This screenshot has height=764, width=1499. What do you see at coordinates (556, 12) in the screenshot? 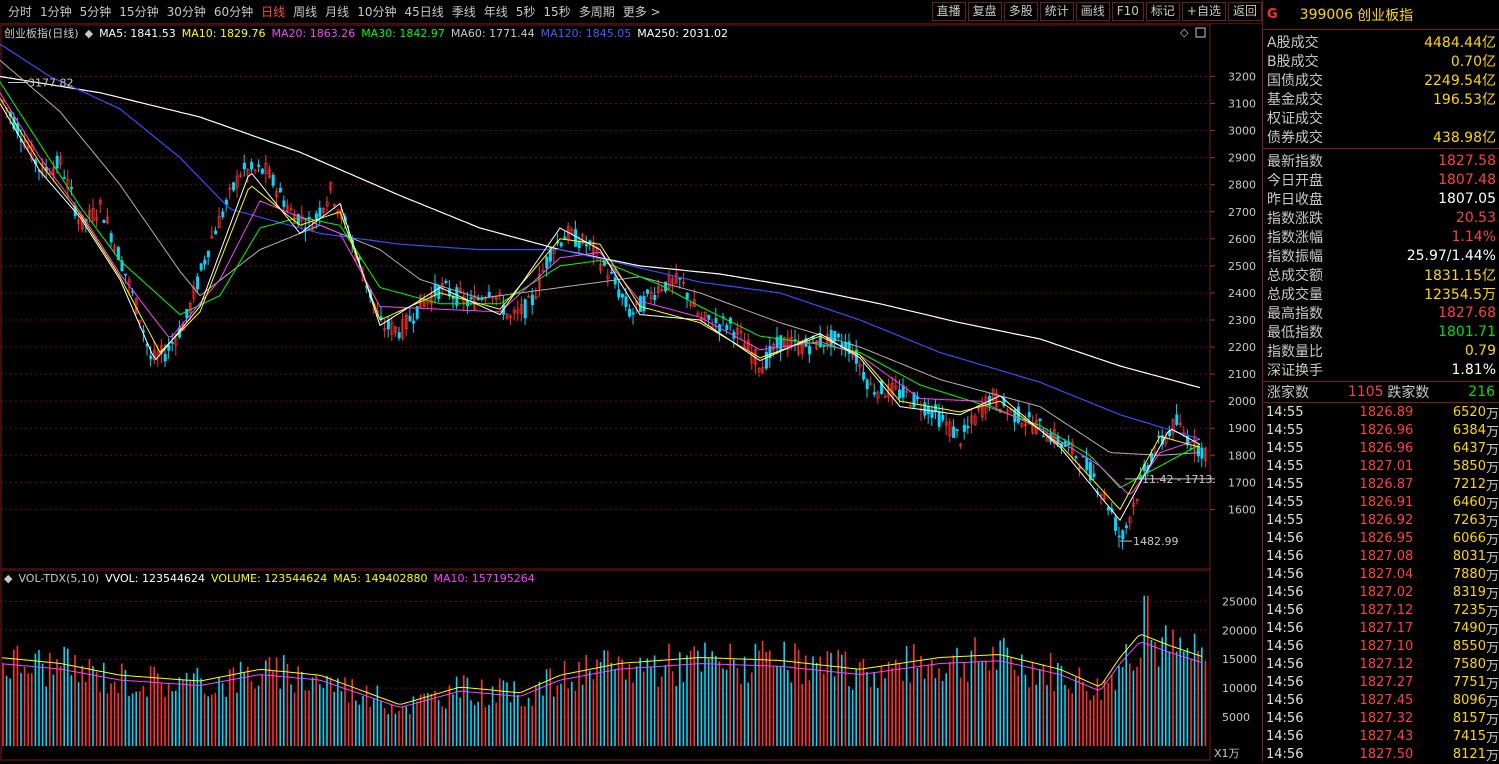
I see `period-tab: 15秒` at bounding box center [556, 12].